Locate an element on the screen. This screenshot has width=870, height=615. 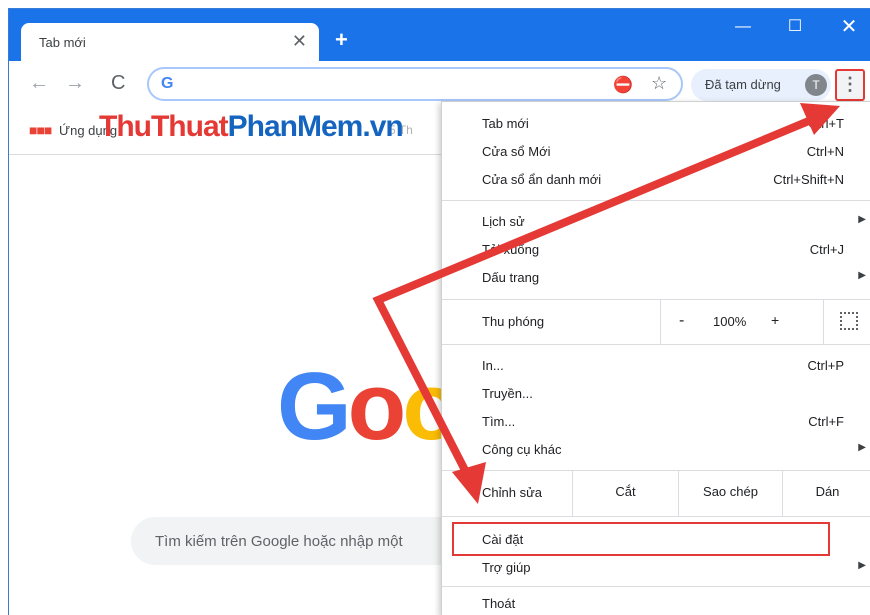
menu-item-label: Lịch sử is located at coordinates (503, 221).